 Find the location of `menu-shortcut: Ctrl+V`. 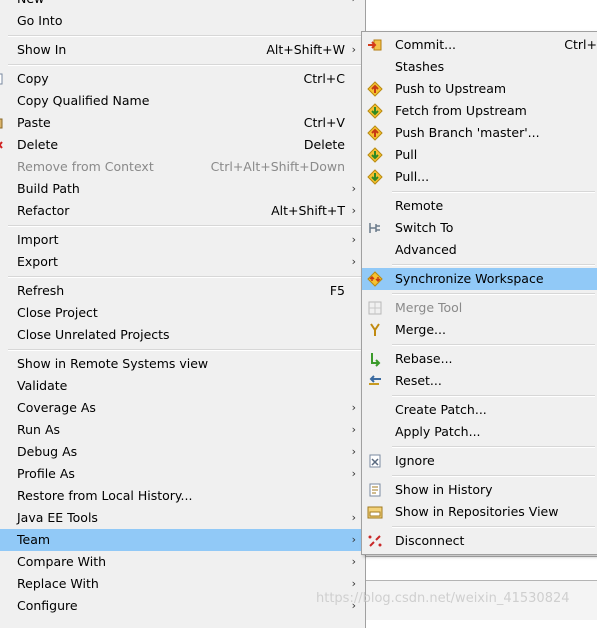

menu-shortcut: Ctrl+V is located at coordinates (324, 122).